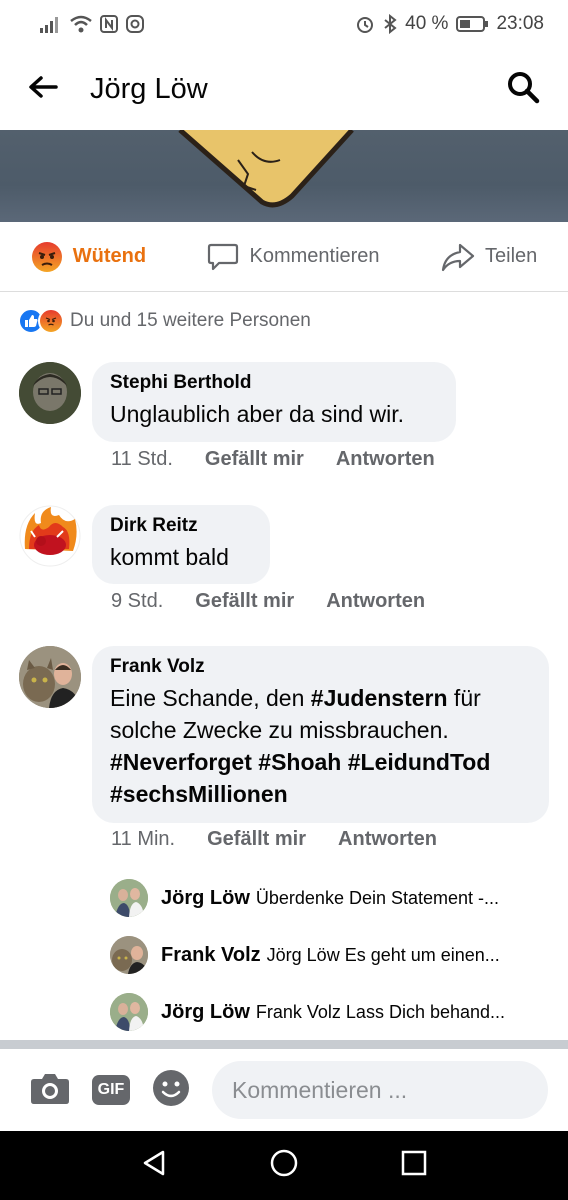 The image size is (568, 1200). I want to click on clock: 23:08, so click(520, 23).